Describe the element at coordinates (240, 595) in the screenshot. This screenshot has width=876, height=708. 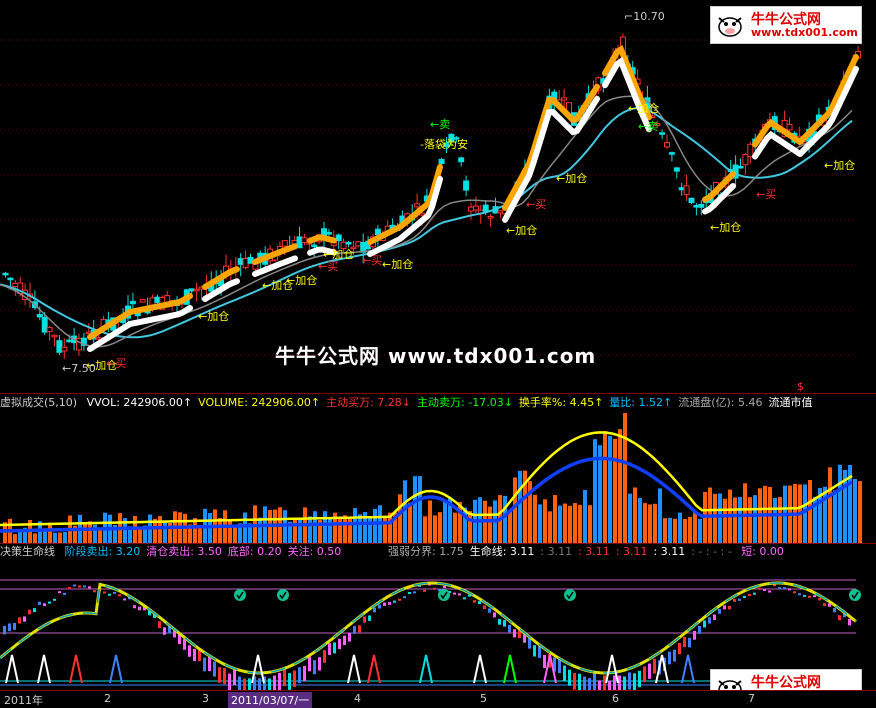
I see `check-icon` at that location.